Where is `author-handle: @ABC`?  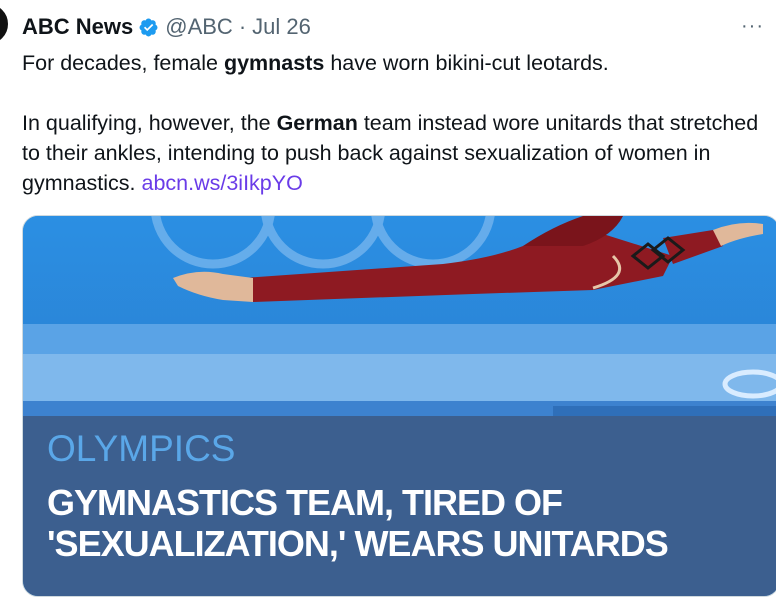
author-handle: @ABC is located at coordinates (199, 27).